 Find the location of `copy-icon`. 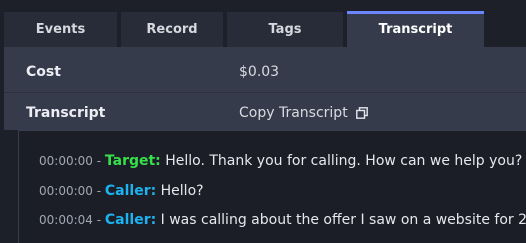

copy-icon is located at coordinates (361, 113).